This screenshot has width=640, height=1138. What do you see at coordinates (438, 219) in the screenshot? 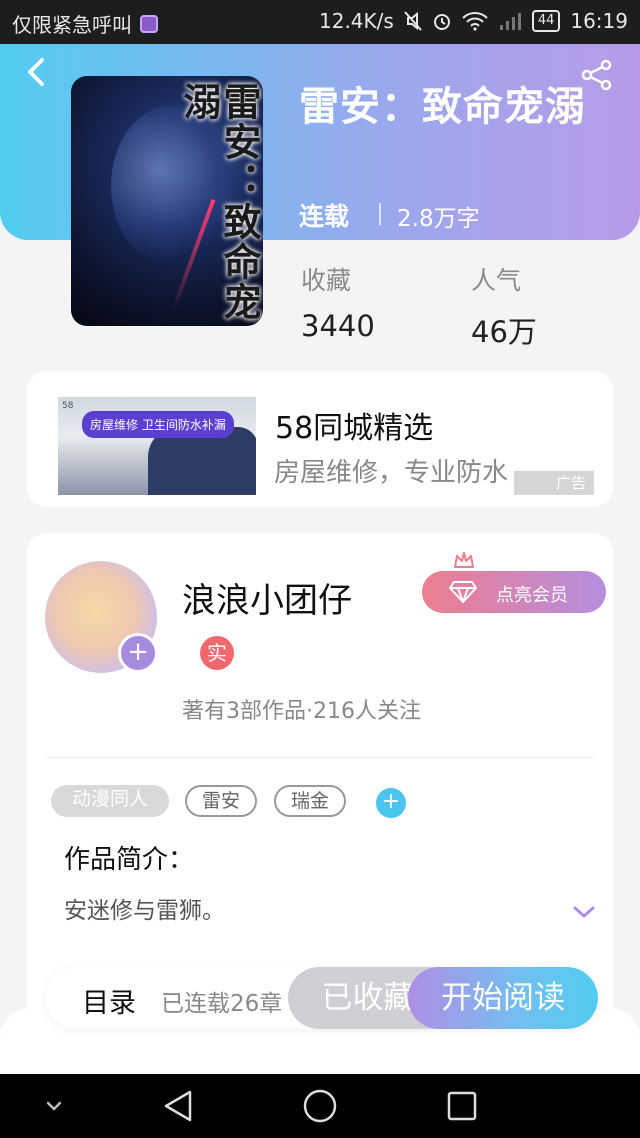
I see `word-count: 2.8万字` at bounding box center [438, 219].